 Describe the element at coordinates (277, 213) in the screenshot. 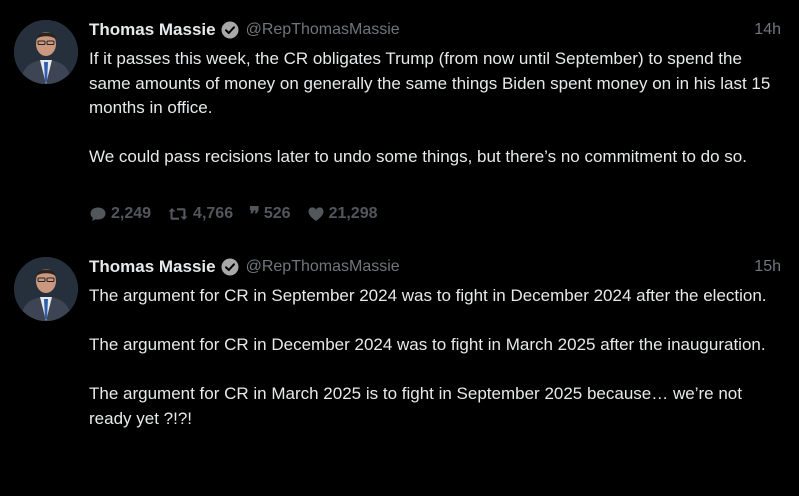

I see `quote-count: 526` at that location.